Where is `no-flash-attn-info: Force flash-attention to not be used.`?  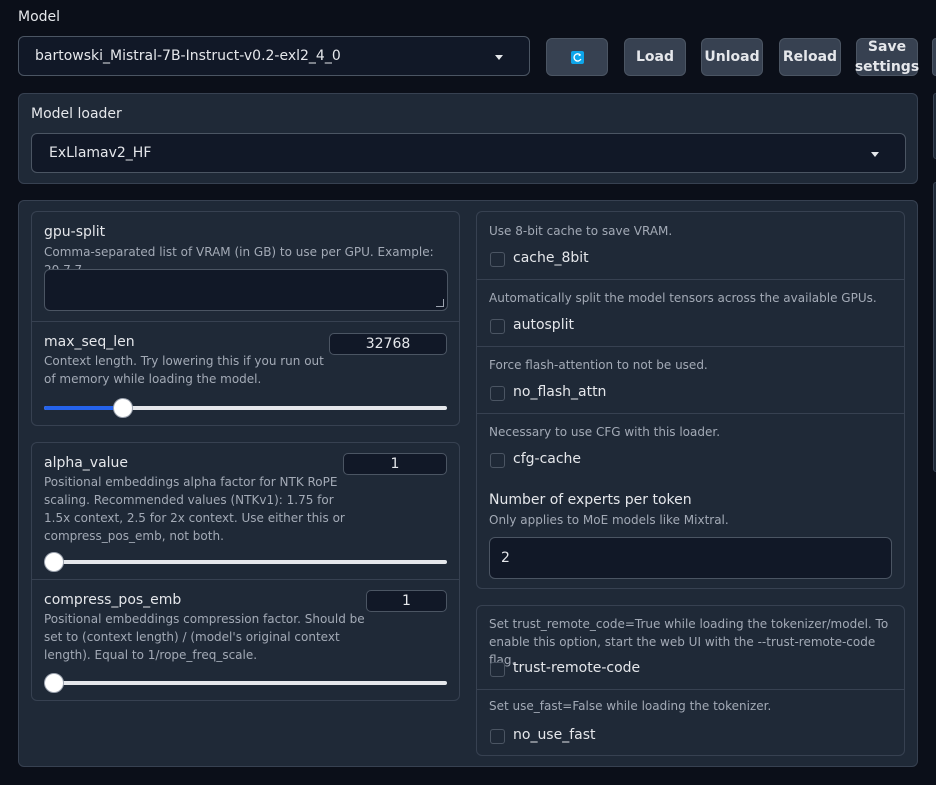 no-flash-attn-info: Force flash-attention to not be used. is located at coordinates (598, 365).